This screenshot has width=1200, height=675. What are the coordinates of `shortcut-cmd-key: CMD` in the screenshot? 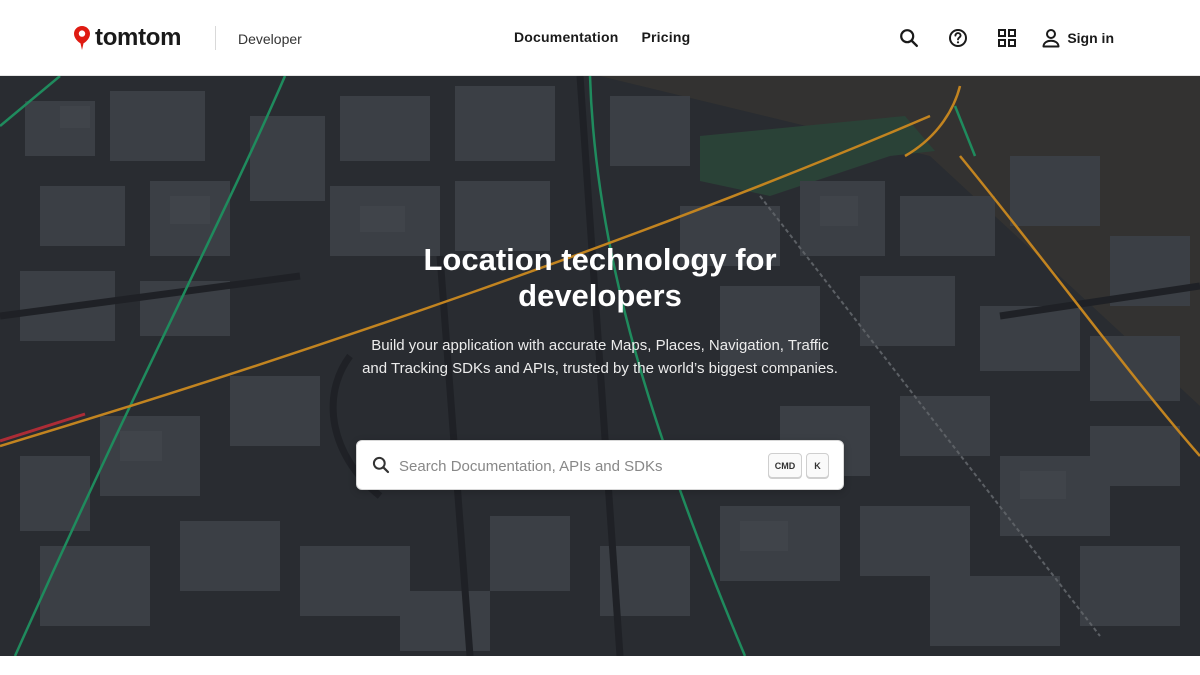 It's located at (785, 465).